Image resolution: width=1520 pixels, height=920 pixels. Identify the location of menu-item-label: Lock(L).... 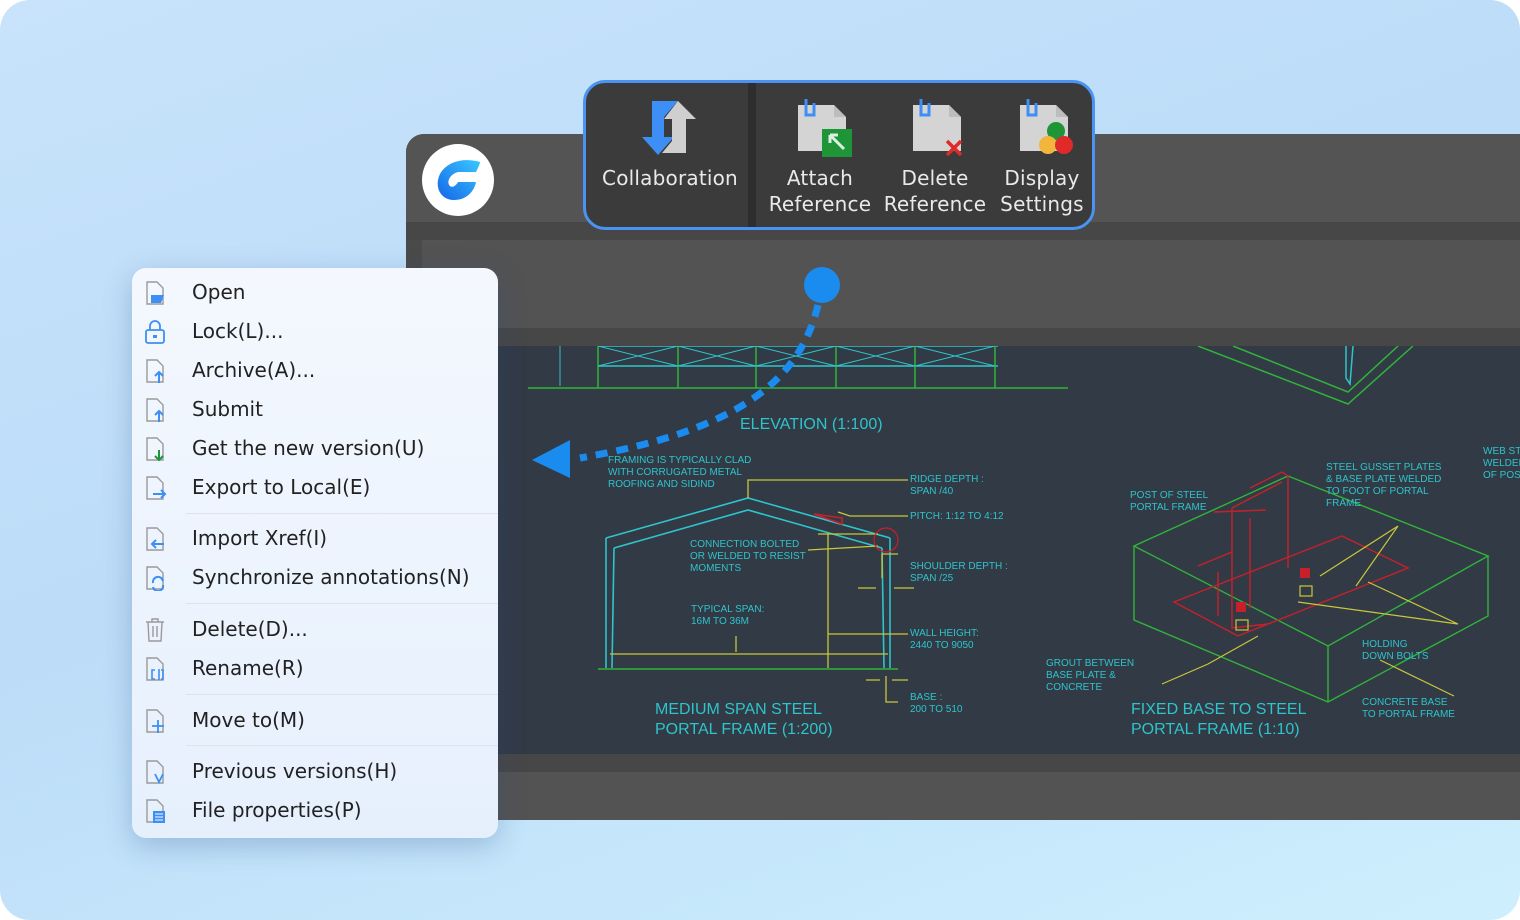
(238, 330).